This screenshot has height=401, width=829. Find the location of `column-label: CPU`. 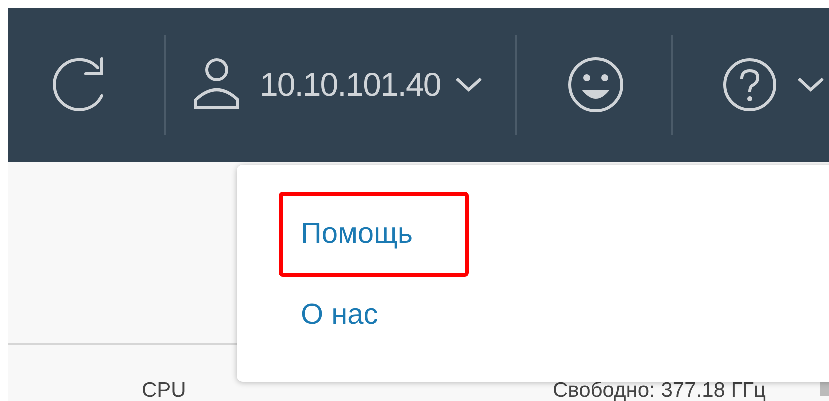

column-label: CPU is located at coordinates (164, 390).